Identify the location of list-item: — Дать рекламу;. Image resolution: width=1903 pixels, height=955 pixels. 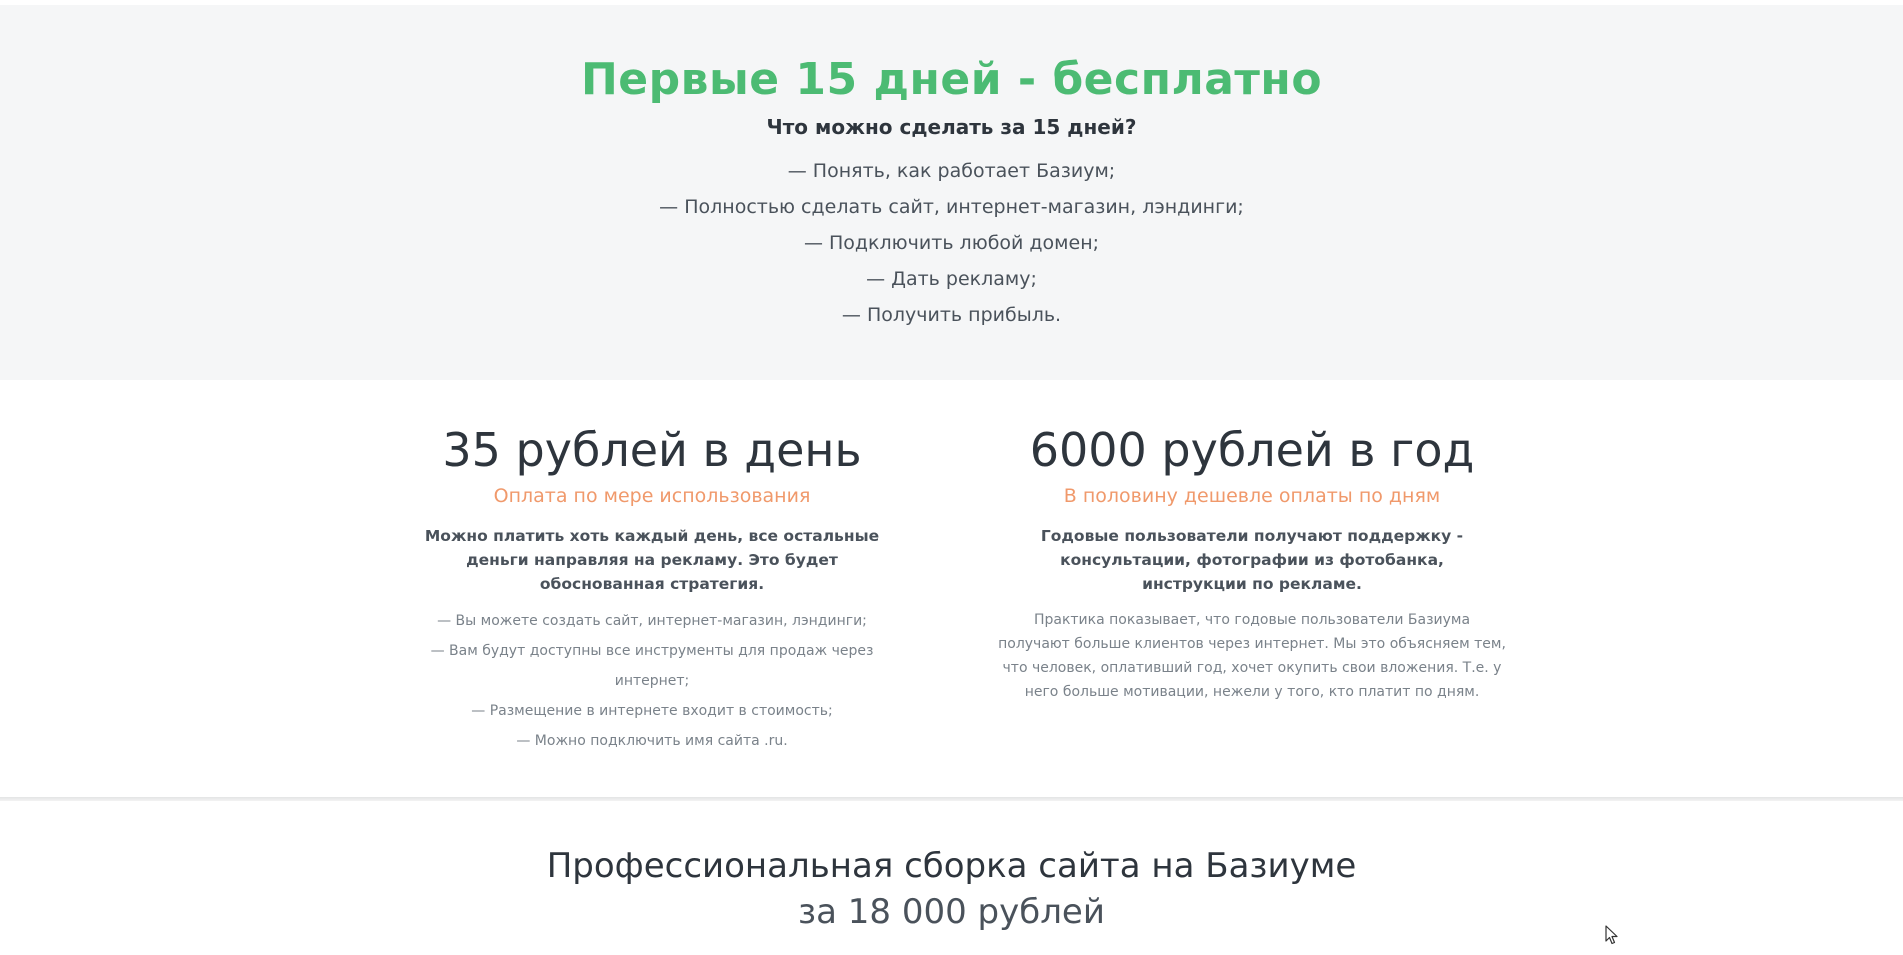
(951, 279).